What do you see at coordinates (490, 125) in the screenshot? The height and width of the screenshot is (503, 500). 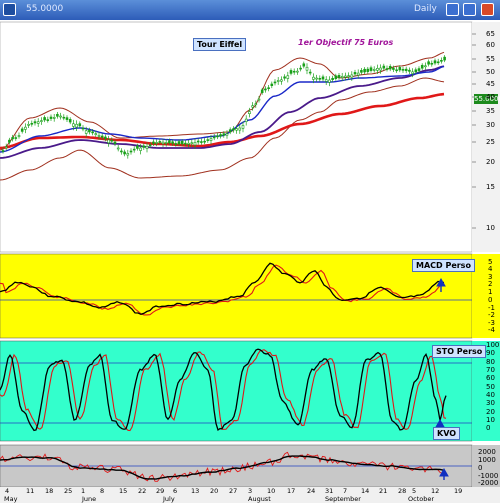 I see `price-y-tick: 30` at bounding box center [490, 125].